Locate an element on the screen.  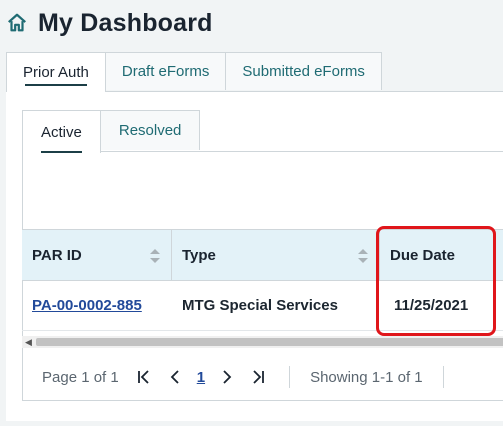
tab-draft-eforms: Draft eForms is located at coordinates (165, 71).